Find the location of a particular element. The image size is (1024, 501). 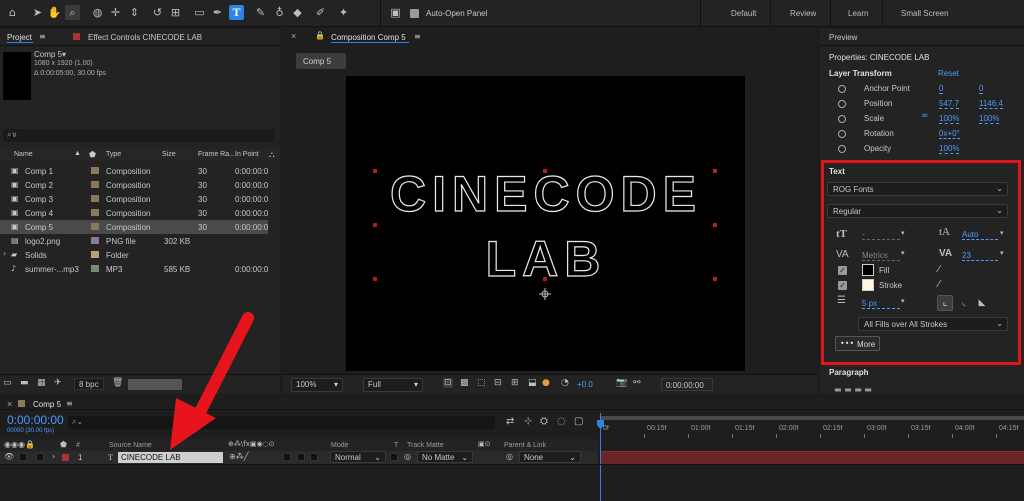

red-arrow-icon is located at coordinates (212, 381).